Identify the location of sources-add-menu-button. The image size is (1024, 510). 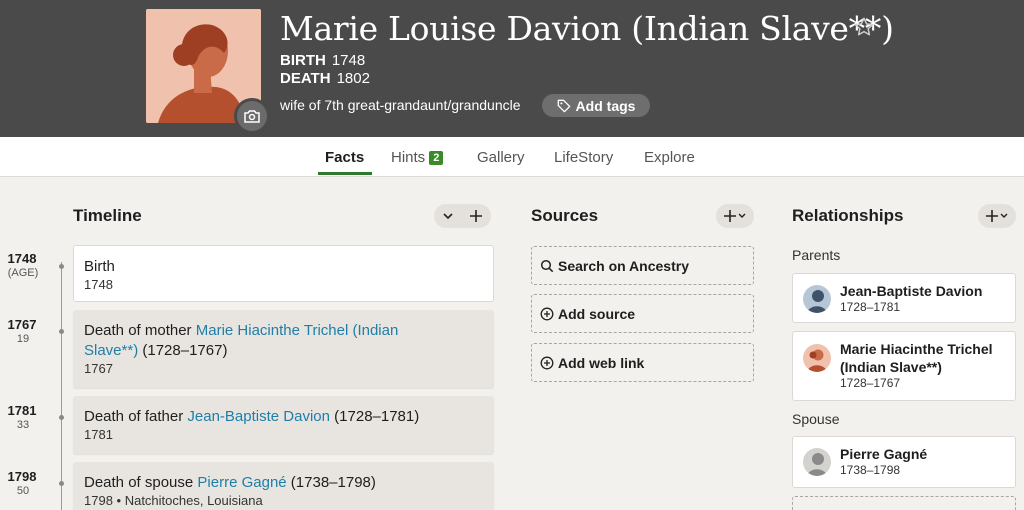
(735, 216).